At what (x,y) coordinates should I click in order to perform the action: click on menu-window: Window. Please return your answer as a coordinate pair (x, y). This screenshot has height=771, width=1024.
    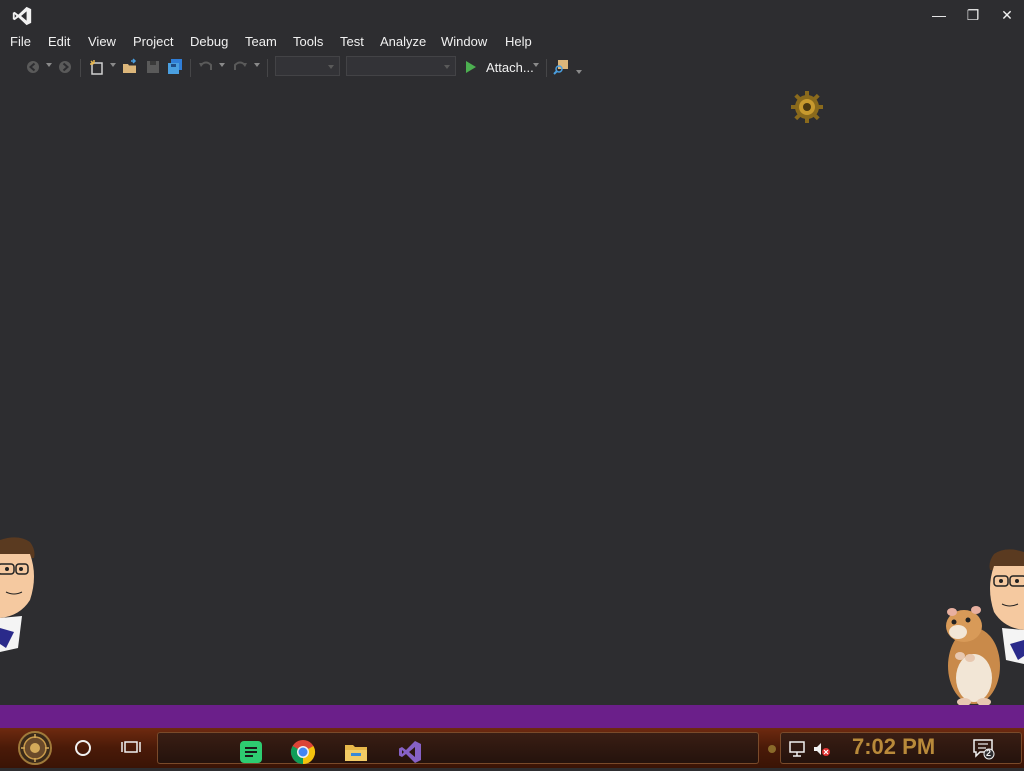
    Looking at the image, I should click on (464, 41).